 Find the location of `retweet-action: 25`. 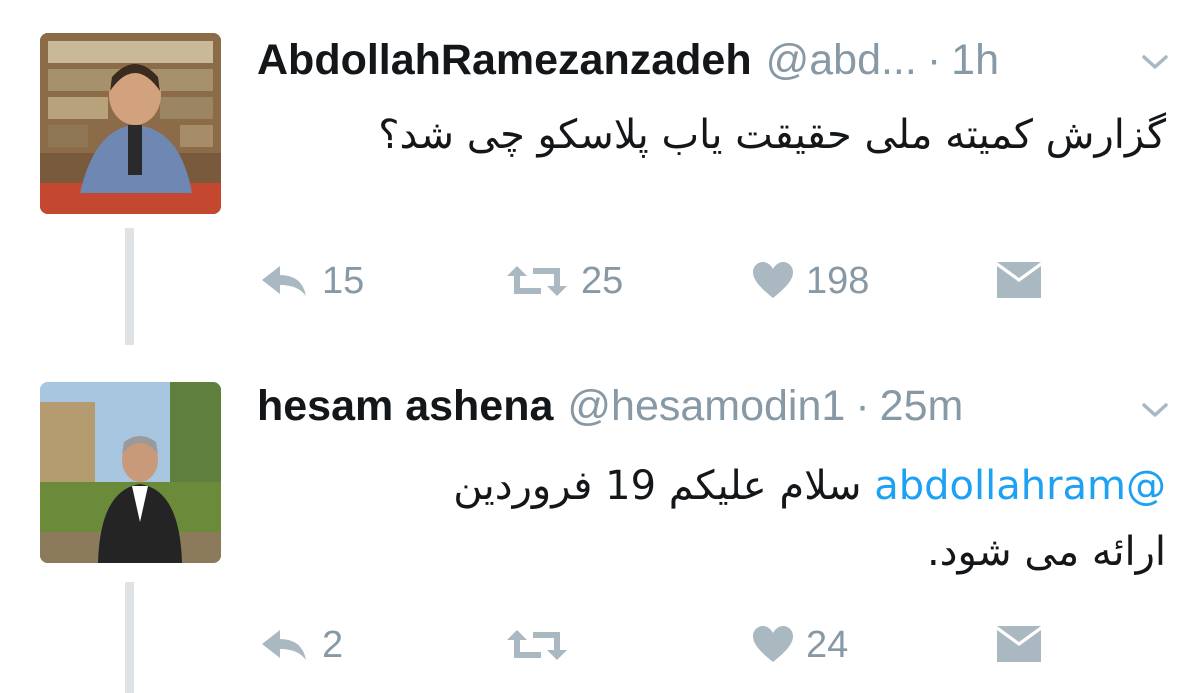

retweet-action: 25 is located at coordinates (564, 281).